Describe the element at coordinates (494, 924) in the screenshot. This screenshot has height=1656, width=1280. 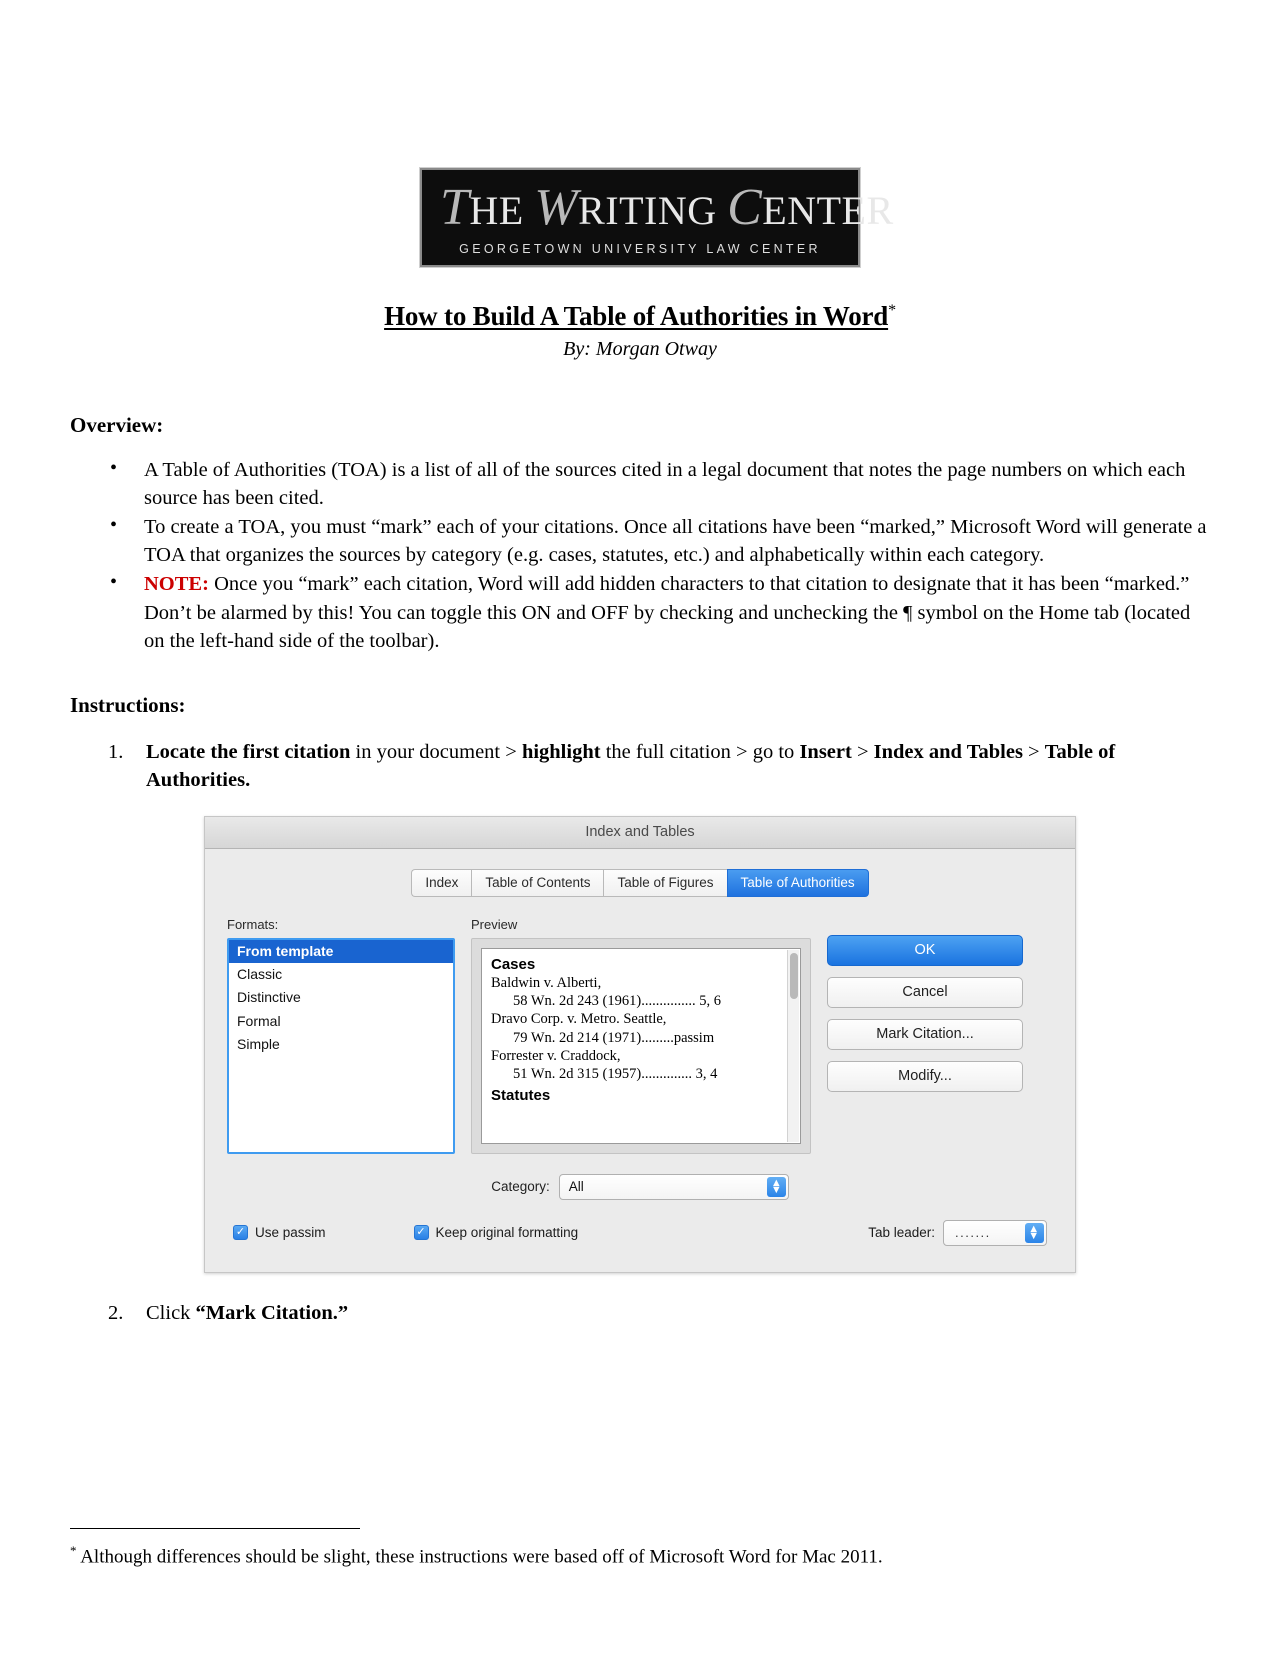
I see `preview-label: Preview` at that location.